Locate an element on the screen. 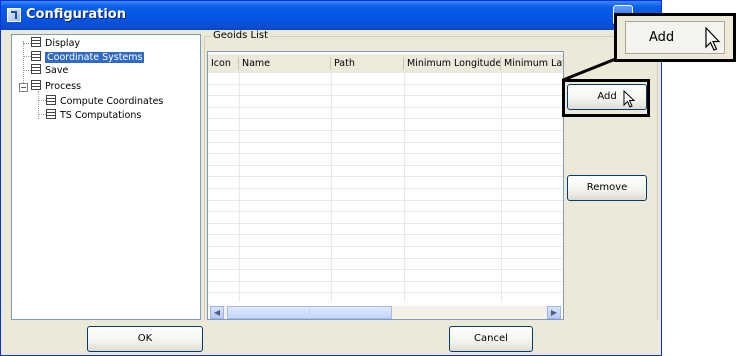 The height and width of the screenshot is (356, 739). window-title: Configuration is located at coordinates (76, 14).